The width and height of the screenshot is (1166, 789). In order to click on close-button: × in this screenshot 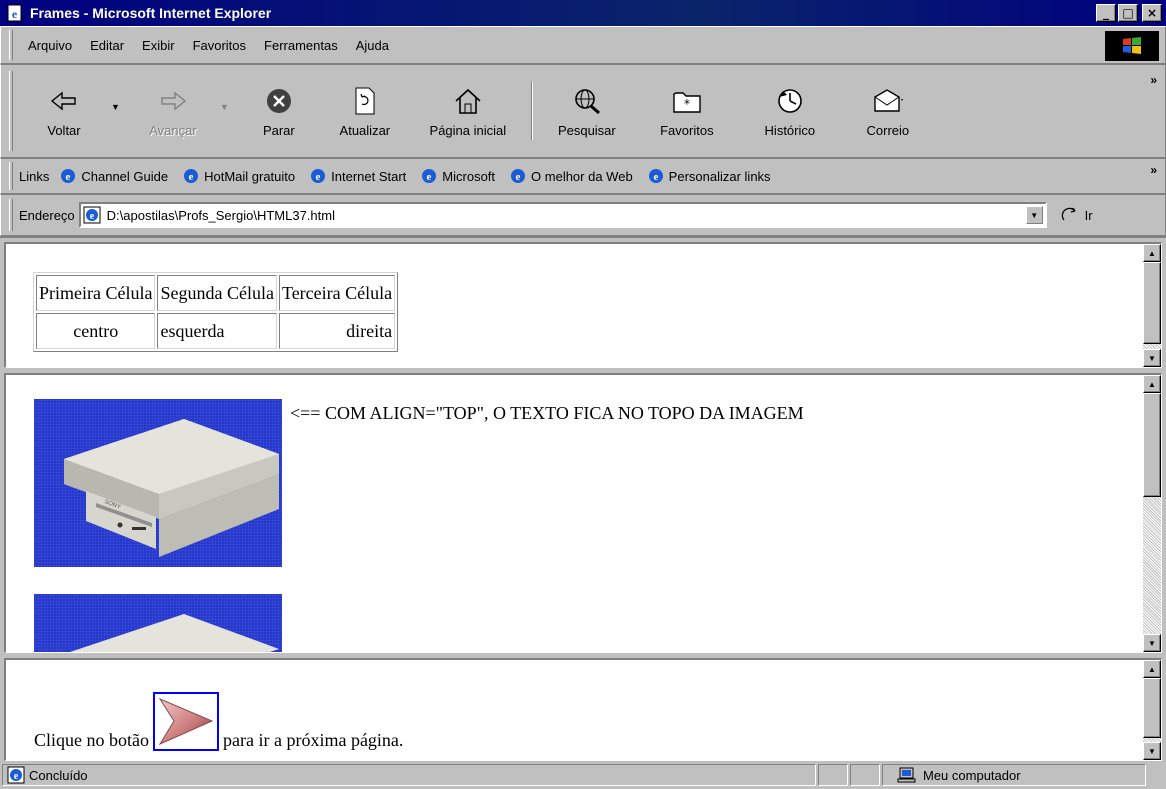, I will do `click(1152, 13)`.